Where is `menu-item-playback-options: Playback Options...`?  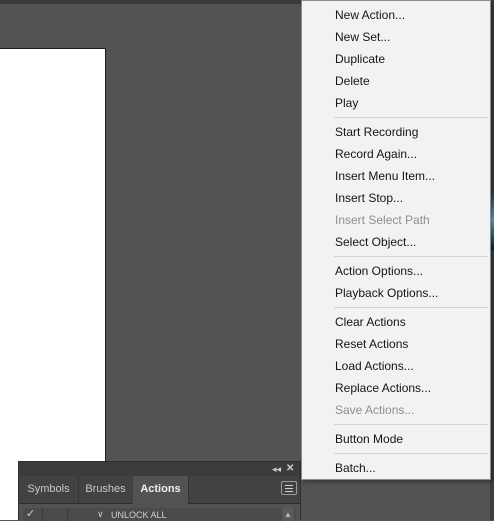 menu-item-playback-options: Playback Options... is located at coordinates (386, 293).